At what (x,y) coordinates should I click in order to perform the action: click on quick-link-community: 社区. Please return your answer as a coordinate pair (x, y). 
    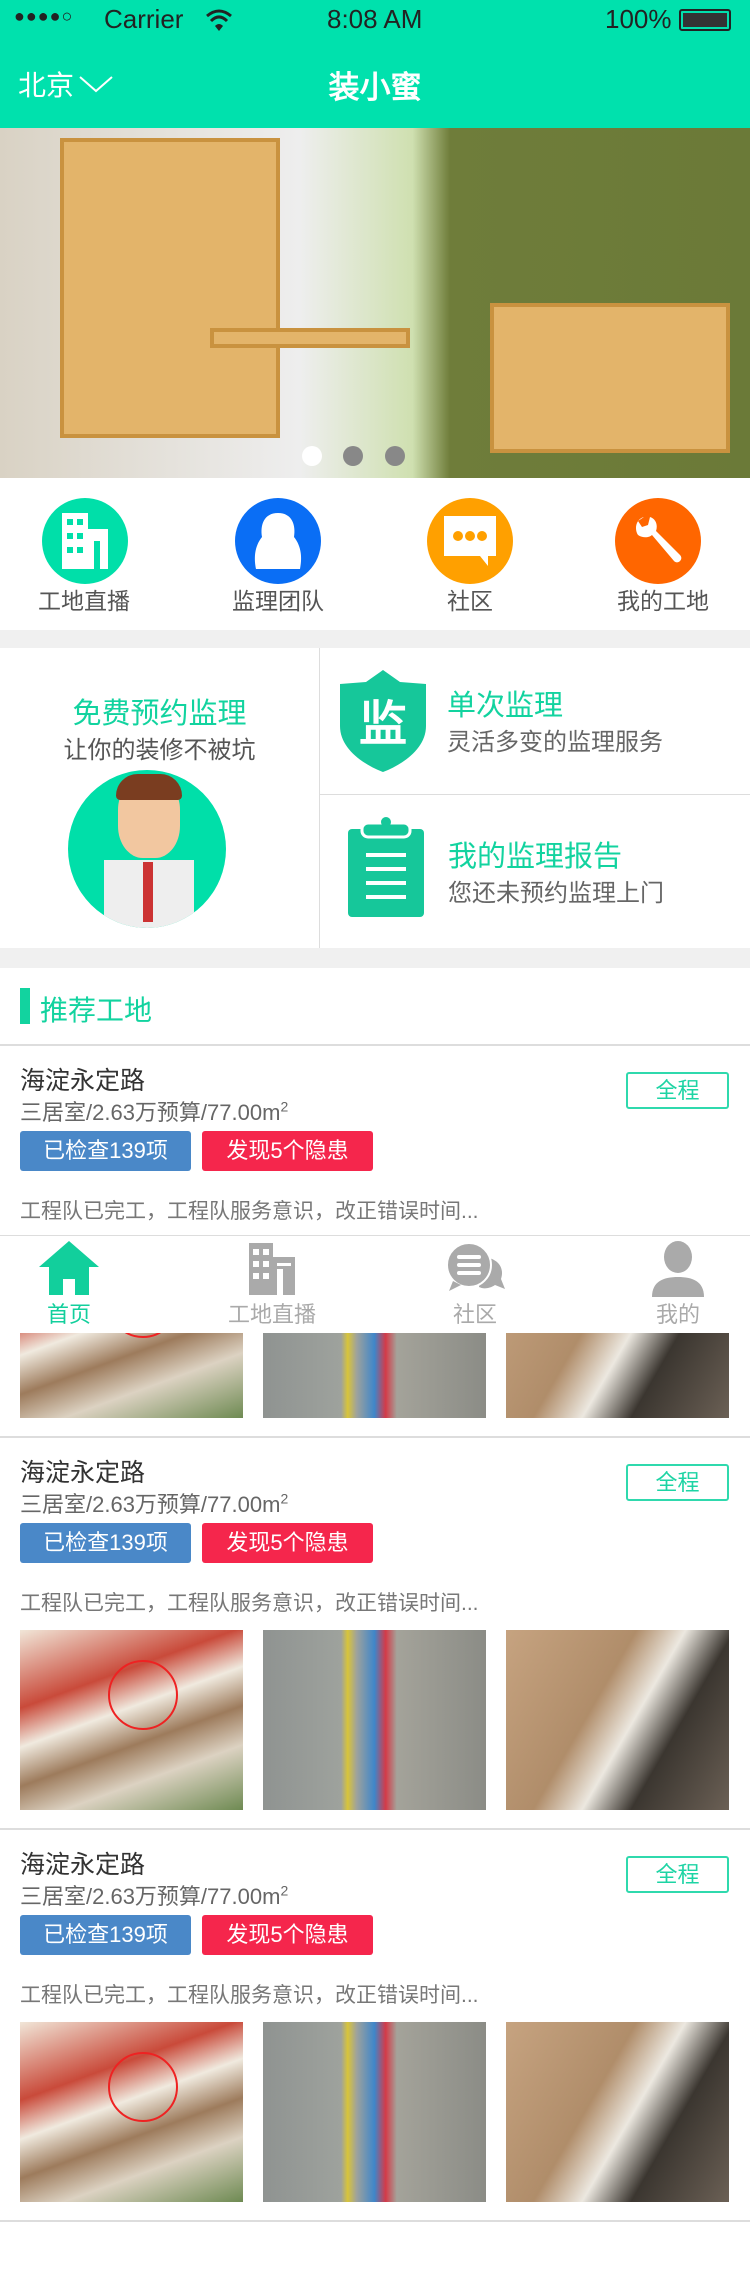
    Looking at the image, I should click on (470, 554).